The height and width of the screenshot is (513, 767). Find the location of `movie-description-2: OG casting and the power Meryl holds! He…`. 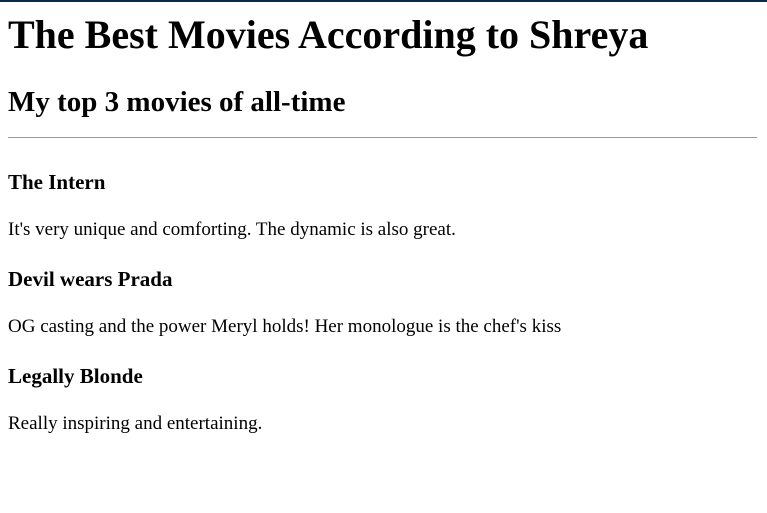

movie-description-2: OG casting and the power Meryl holds! He… is located at coordinates (285, 326).